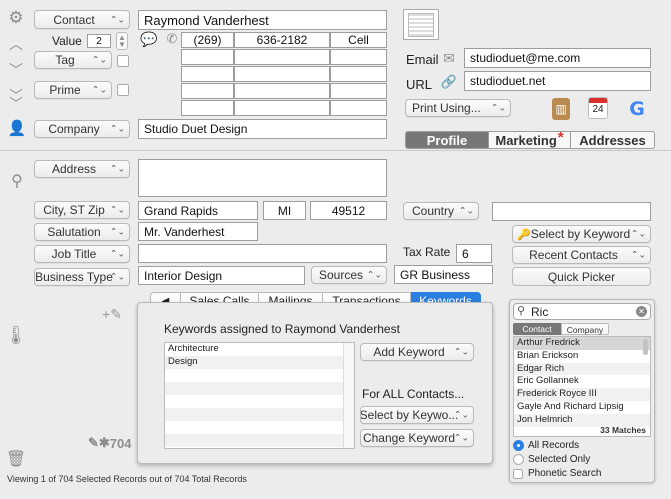 The height and width of the screenshot is (499, 671). I want to click on city-st-zip-popup: City, ST Zip ⌃⌄, so click(82, 210).